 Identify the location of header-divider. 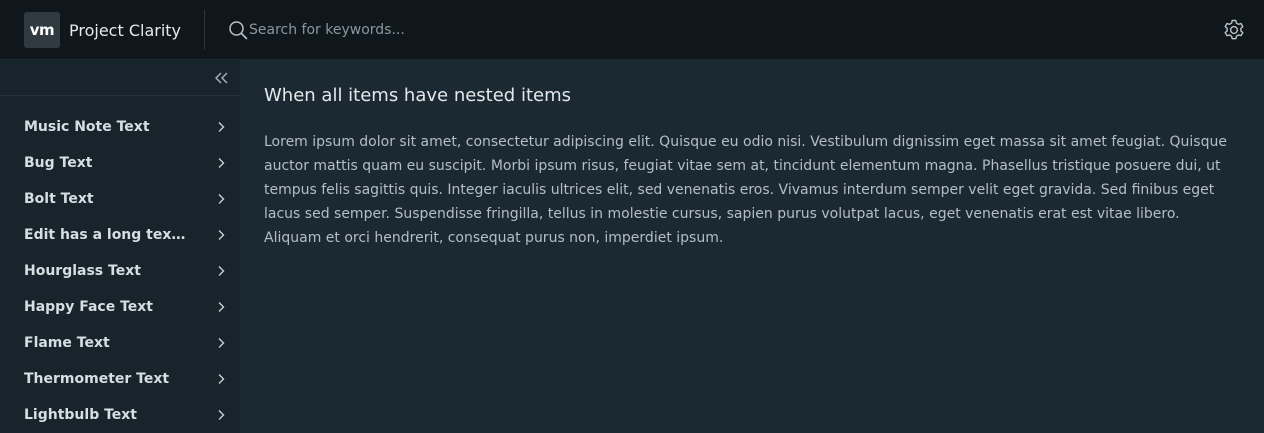
(204, 30).